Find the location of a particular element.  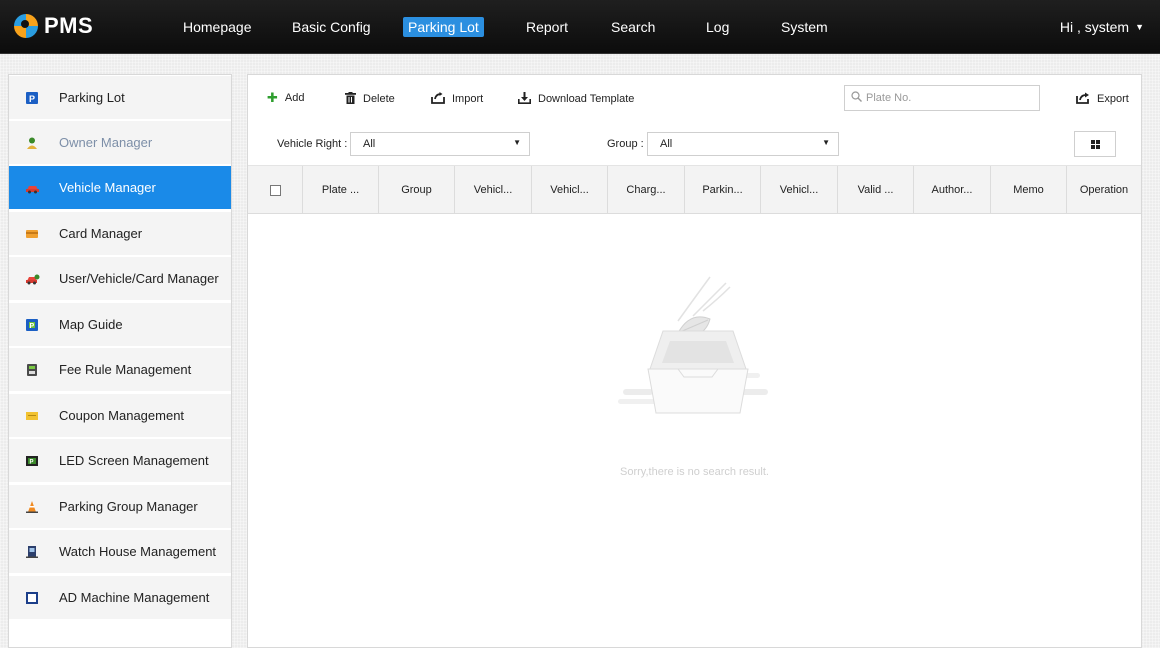

export-button: Export is located at coordinates (1102, 99).